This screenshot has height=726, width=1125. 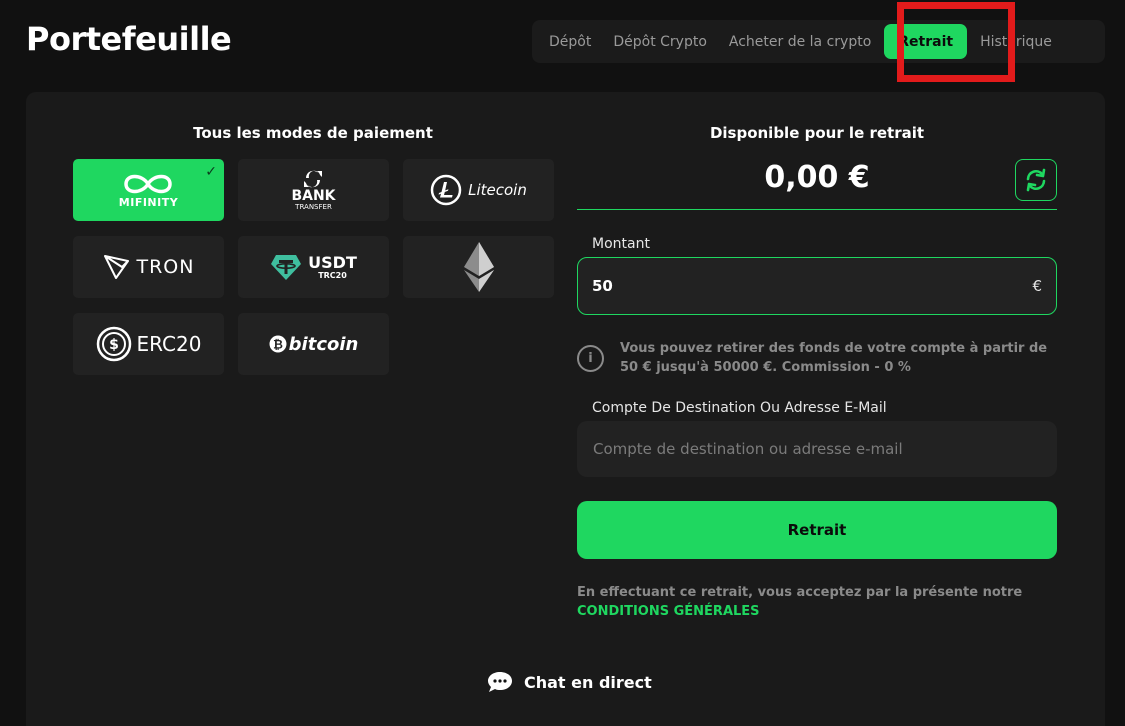 I want to click on available-title: Disponible pour le retrait, so click(x=817, y=133).